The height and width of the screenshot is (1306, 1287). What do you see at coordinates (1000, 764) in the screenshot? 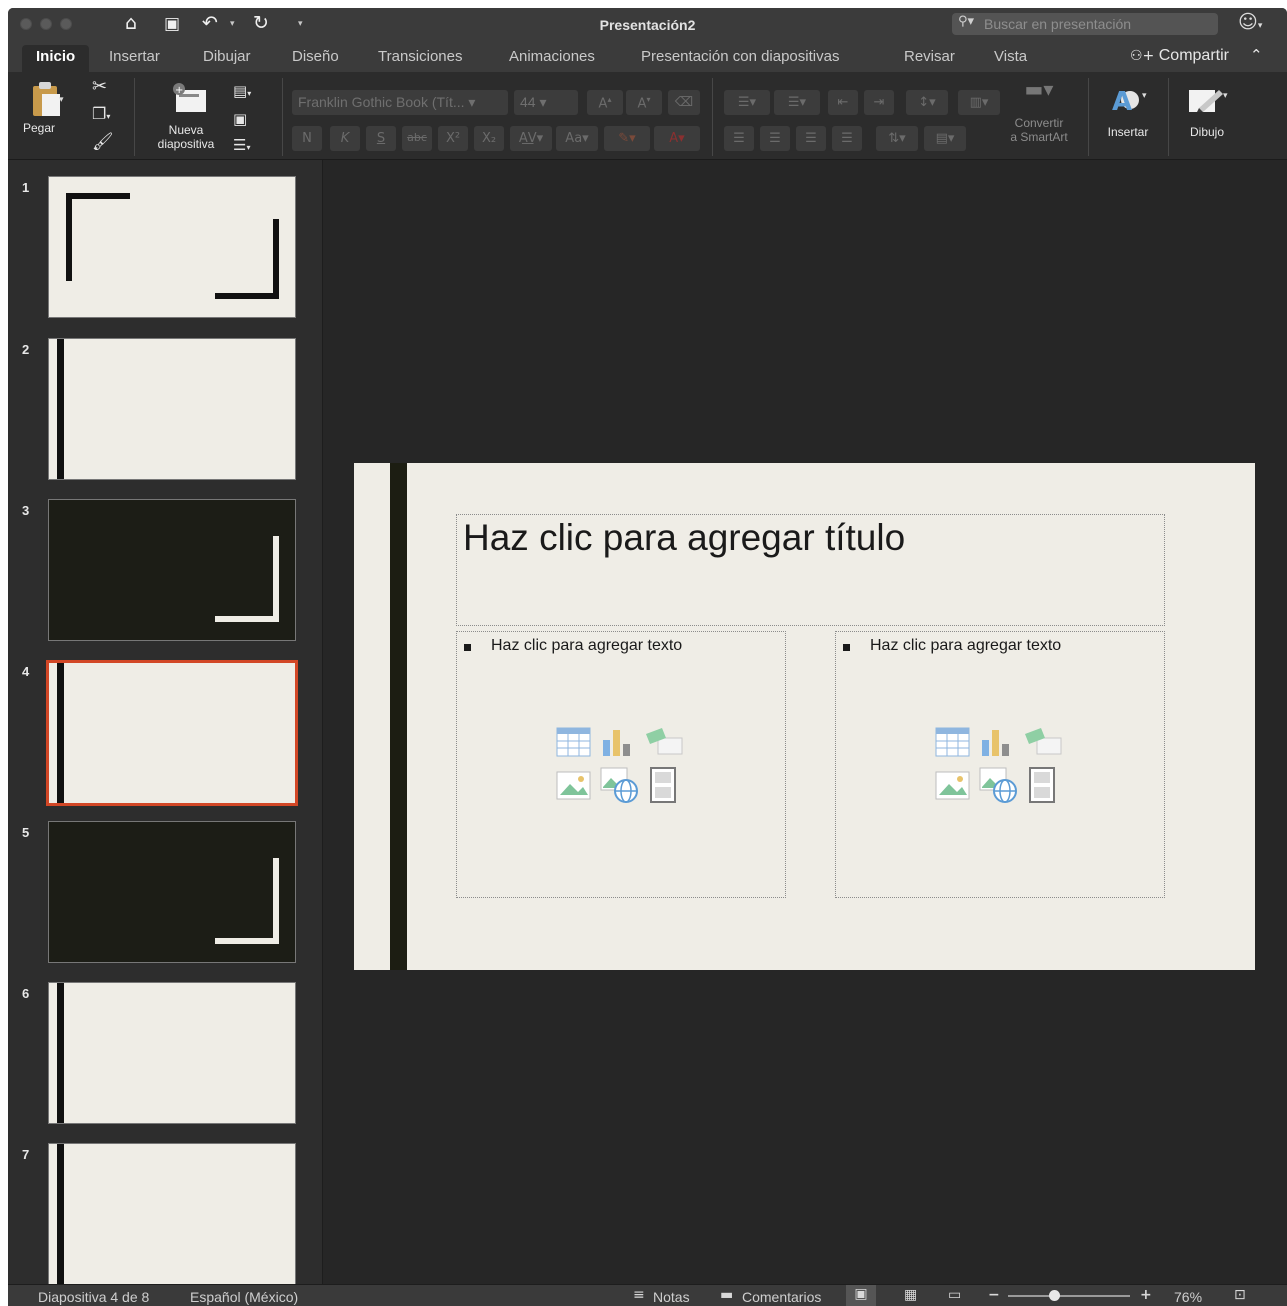
I see `content-placeholder-right: Haz clic para agregar texto` at bounding box center [1000, 764].